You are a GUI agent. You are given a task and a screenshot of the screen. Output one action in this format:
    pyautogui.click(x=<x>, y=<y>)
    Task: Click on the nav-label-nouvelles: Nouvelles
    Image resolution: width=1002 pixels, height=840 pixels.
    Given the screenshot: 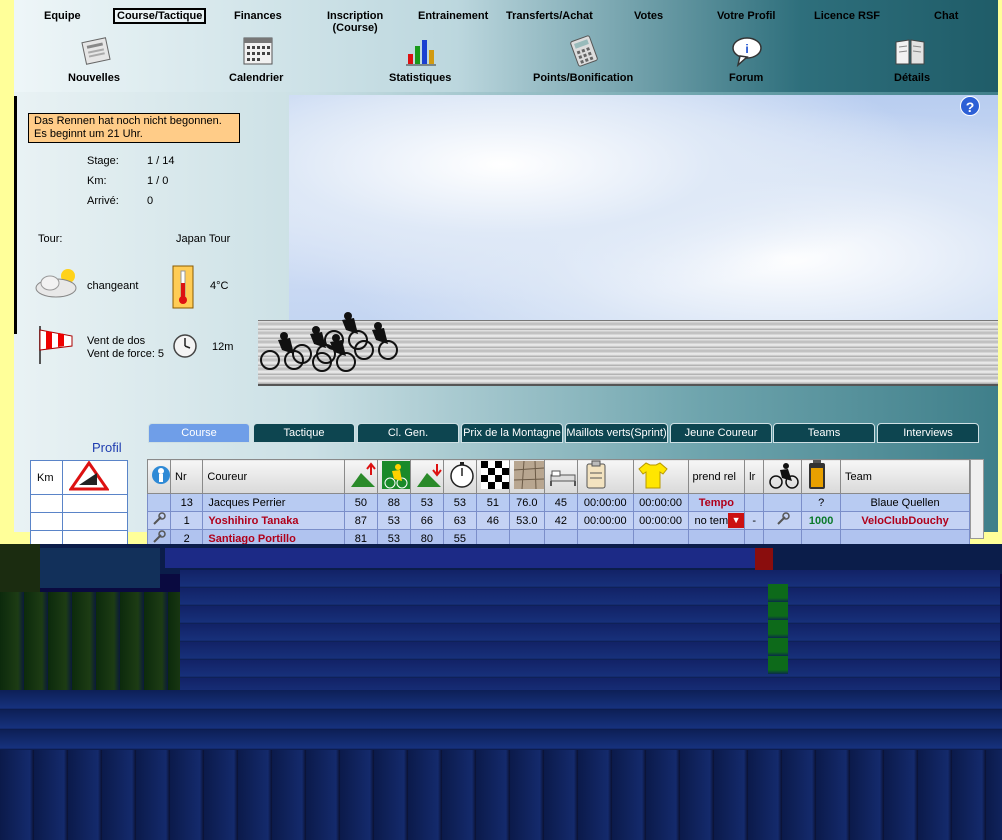 What is the action you would take?
    pyautogui.click(x=94, y=78)
    